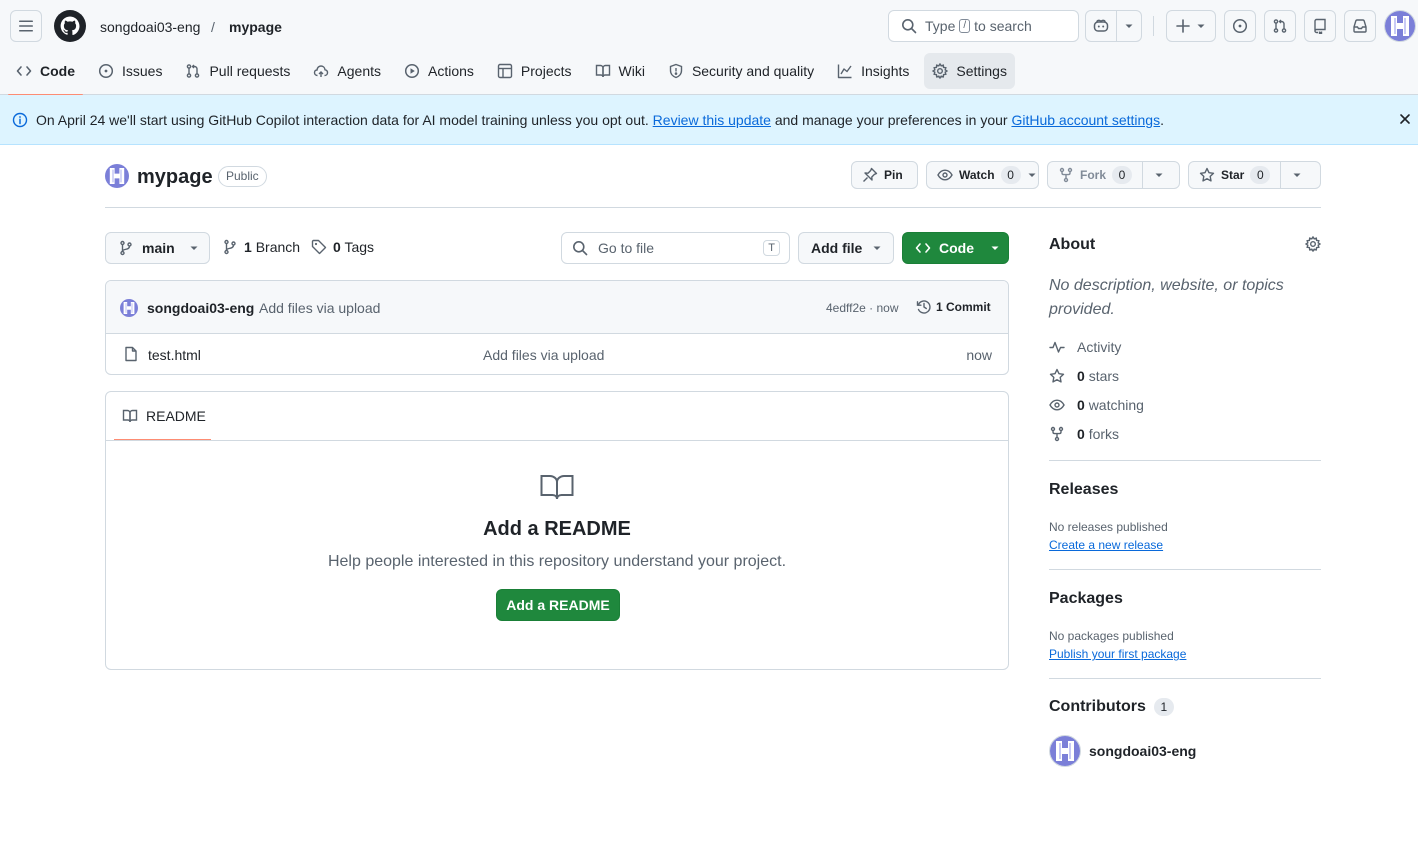  What do you see at coordinates (1142, 751) in the screenshot?
I see `contributor-name: songdoai03-eng` at bounding box center [1142, 751].